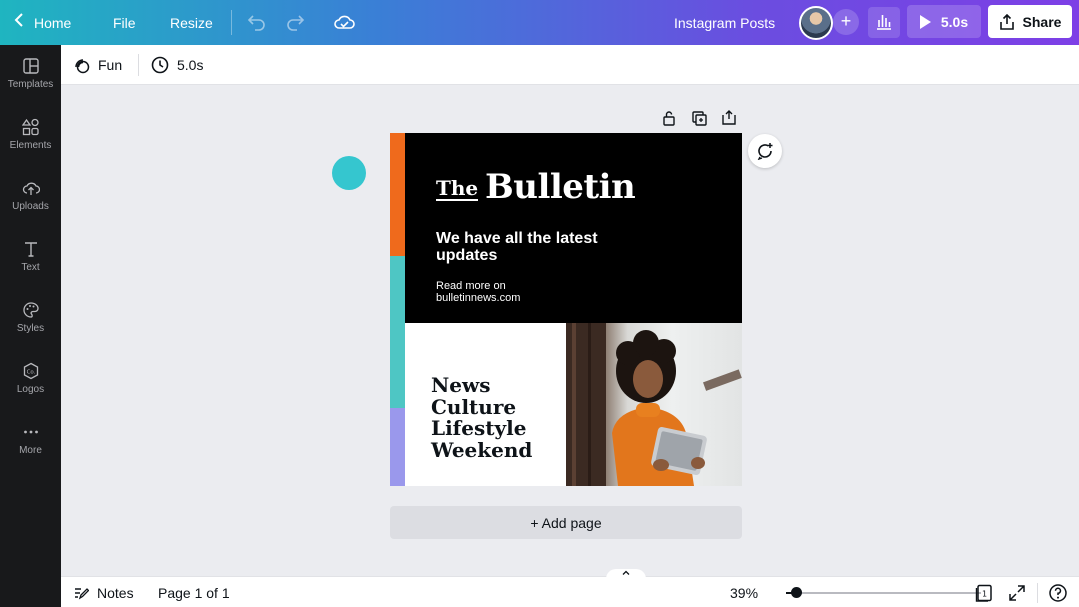 This screenshot has height=607, width=1079. Describe the element at coordinates (517, 238) in the screenshot. I see `headline-line: We have all the latest` at that location.